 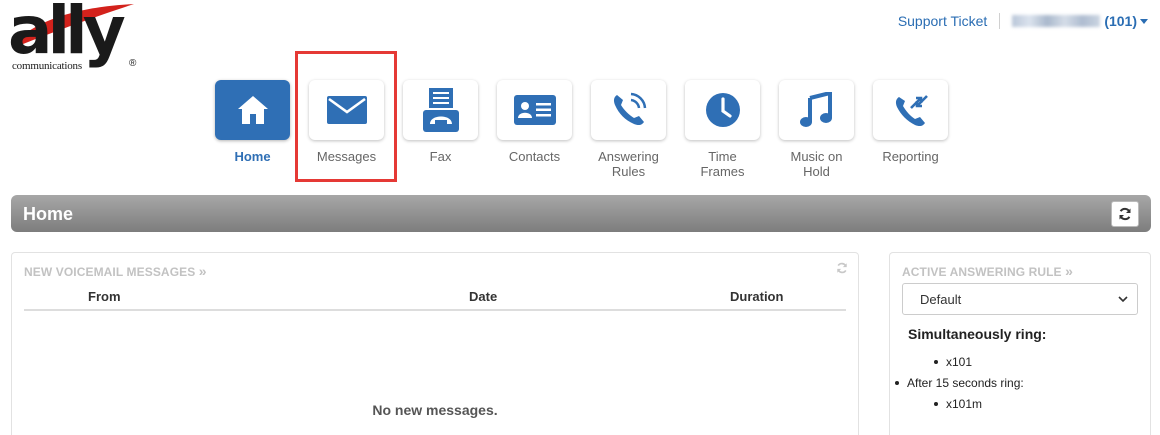 I want to click on answering-rule-heading-text: ACTIVE ANSWERING RULE, so click(x=982, y=272).